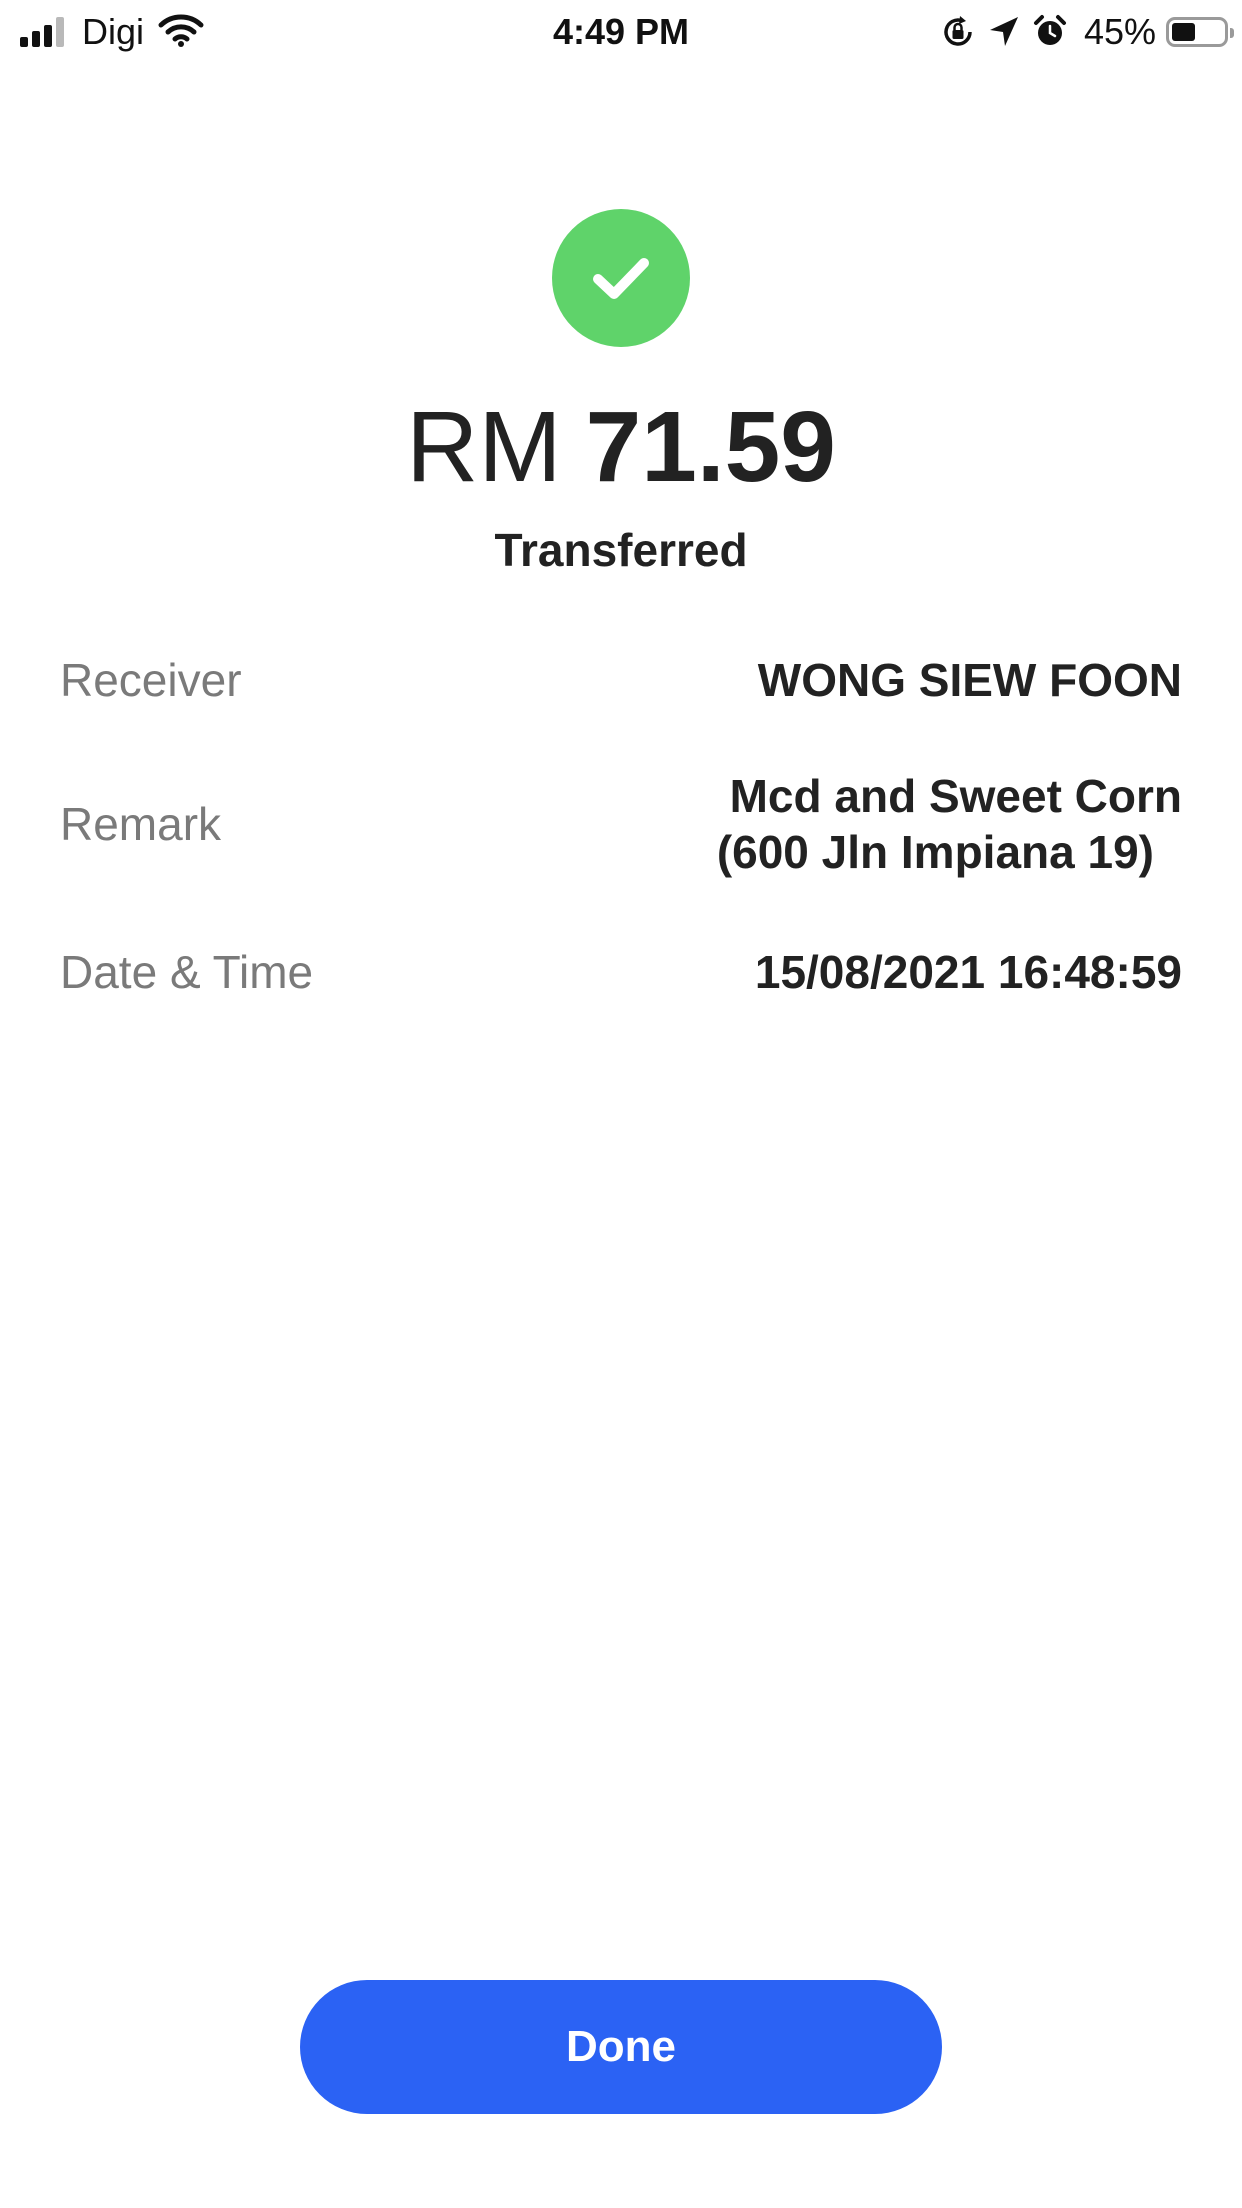 Image resolution: width=1242 pixels, height=2208 pixels. Describe the element at coordinates (958, 32) in the screenshot. I see `orientation-lock-icon` at that location.